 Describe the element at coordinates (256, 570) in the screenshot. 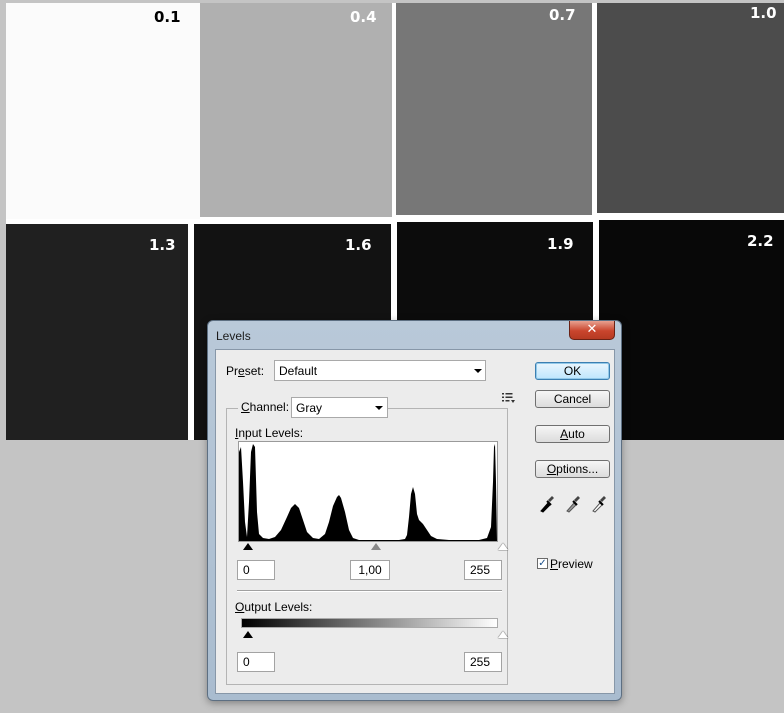

I see `input-black-field: 0` at that location.